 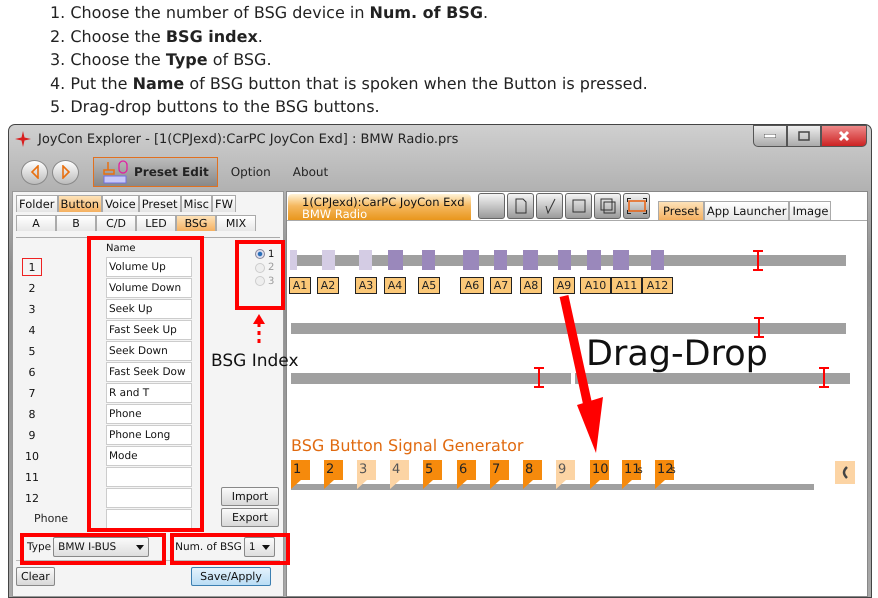 I want to click on name-field: Fast Seek Dow, so click(x=149, y=372).